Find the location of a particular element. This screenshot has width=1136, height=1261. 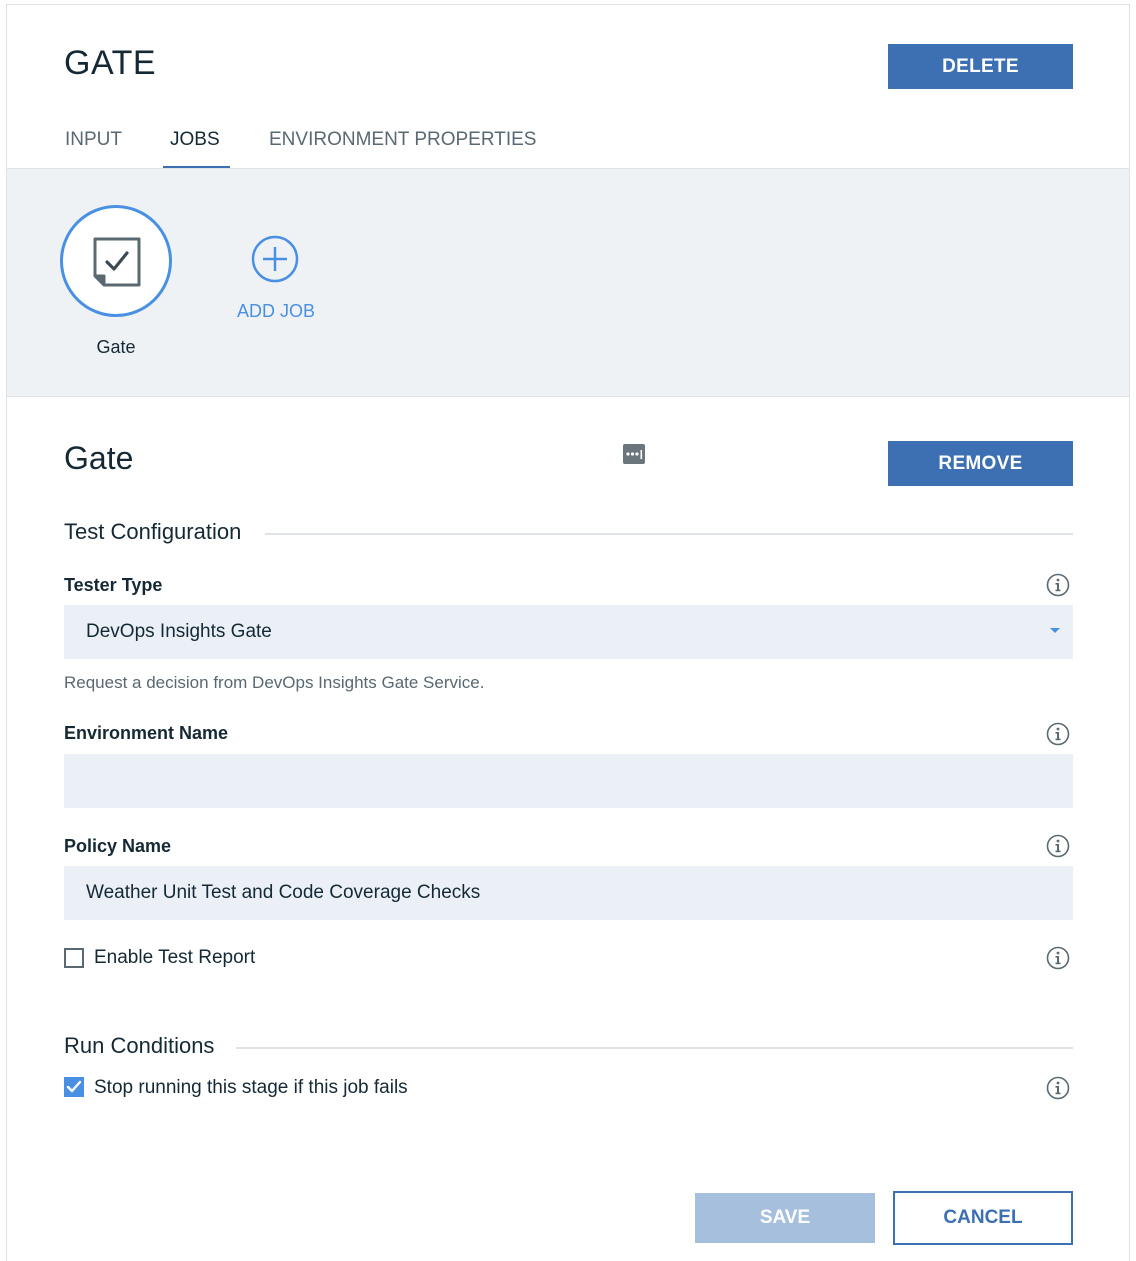

enable-test-report-label: Enable Test Report is located at coordinates (174, 958).